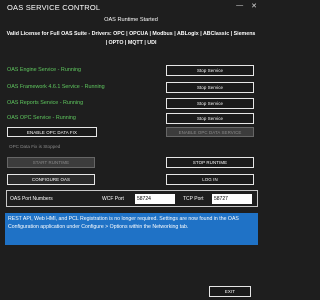  What do you see at coordinates (45, 103) in the screenshot?
I see `service-status-reports: OAS Reports Service - Running` at bounding box center [45, 103].